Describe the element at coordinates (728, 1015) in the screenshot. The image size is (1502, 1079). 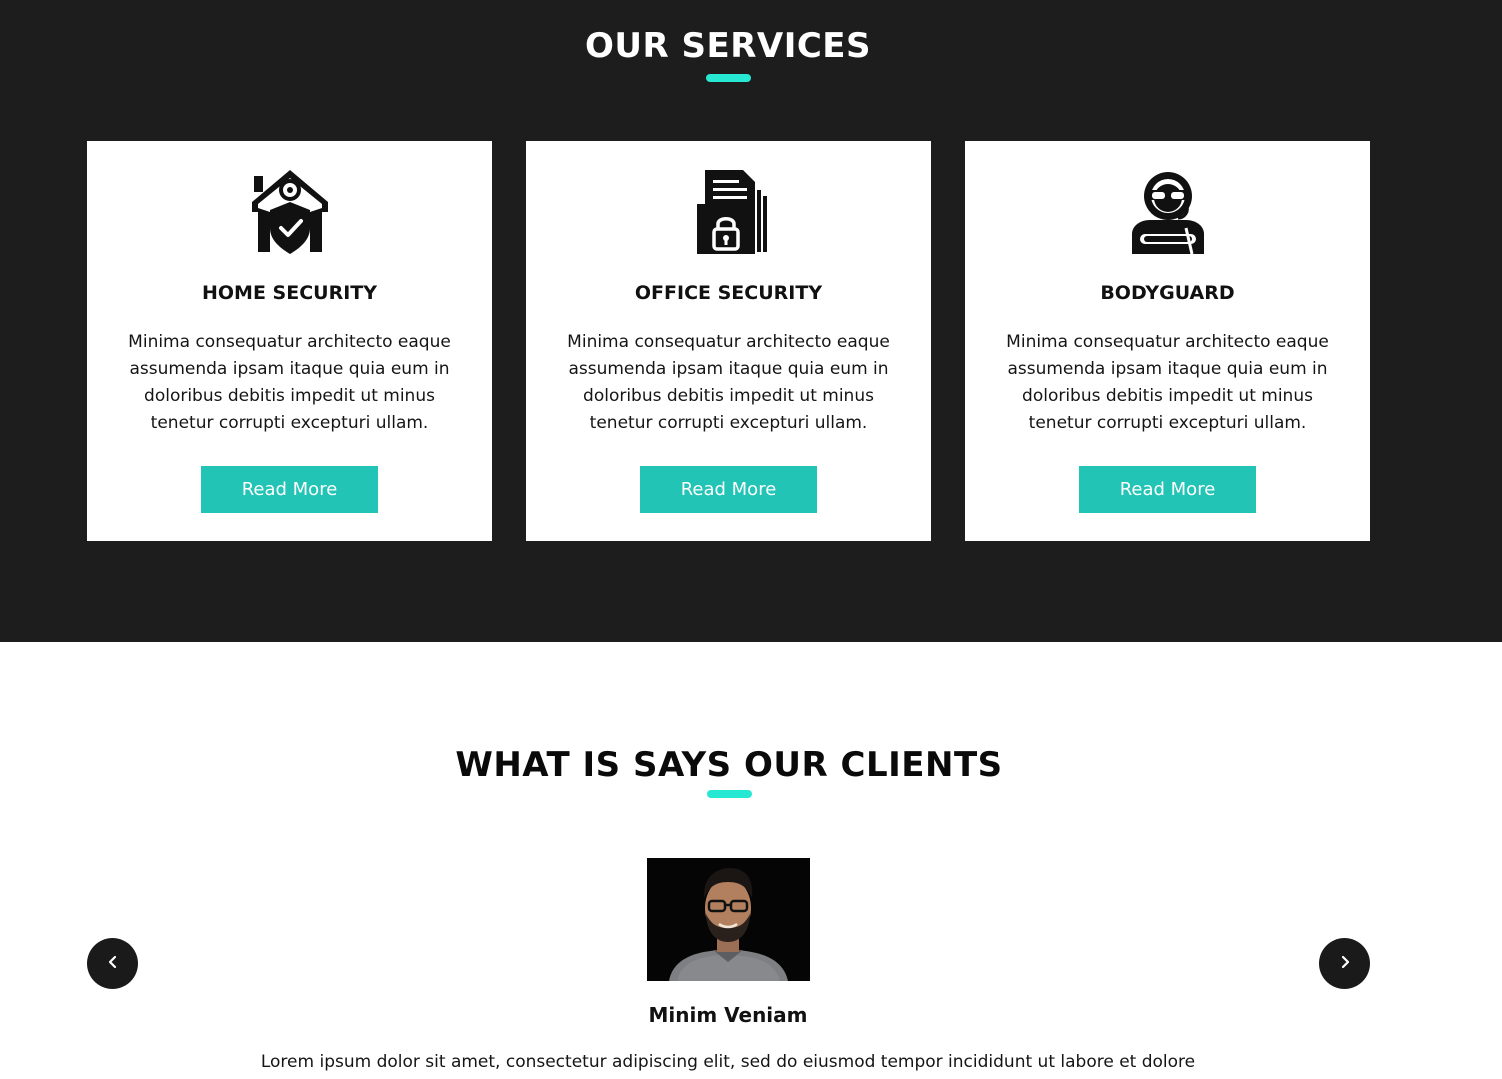
I see `client-name: Minim Veniam` at that location.